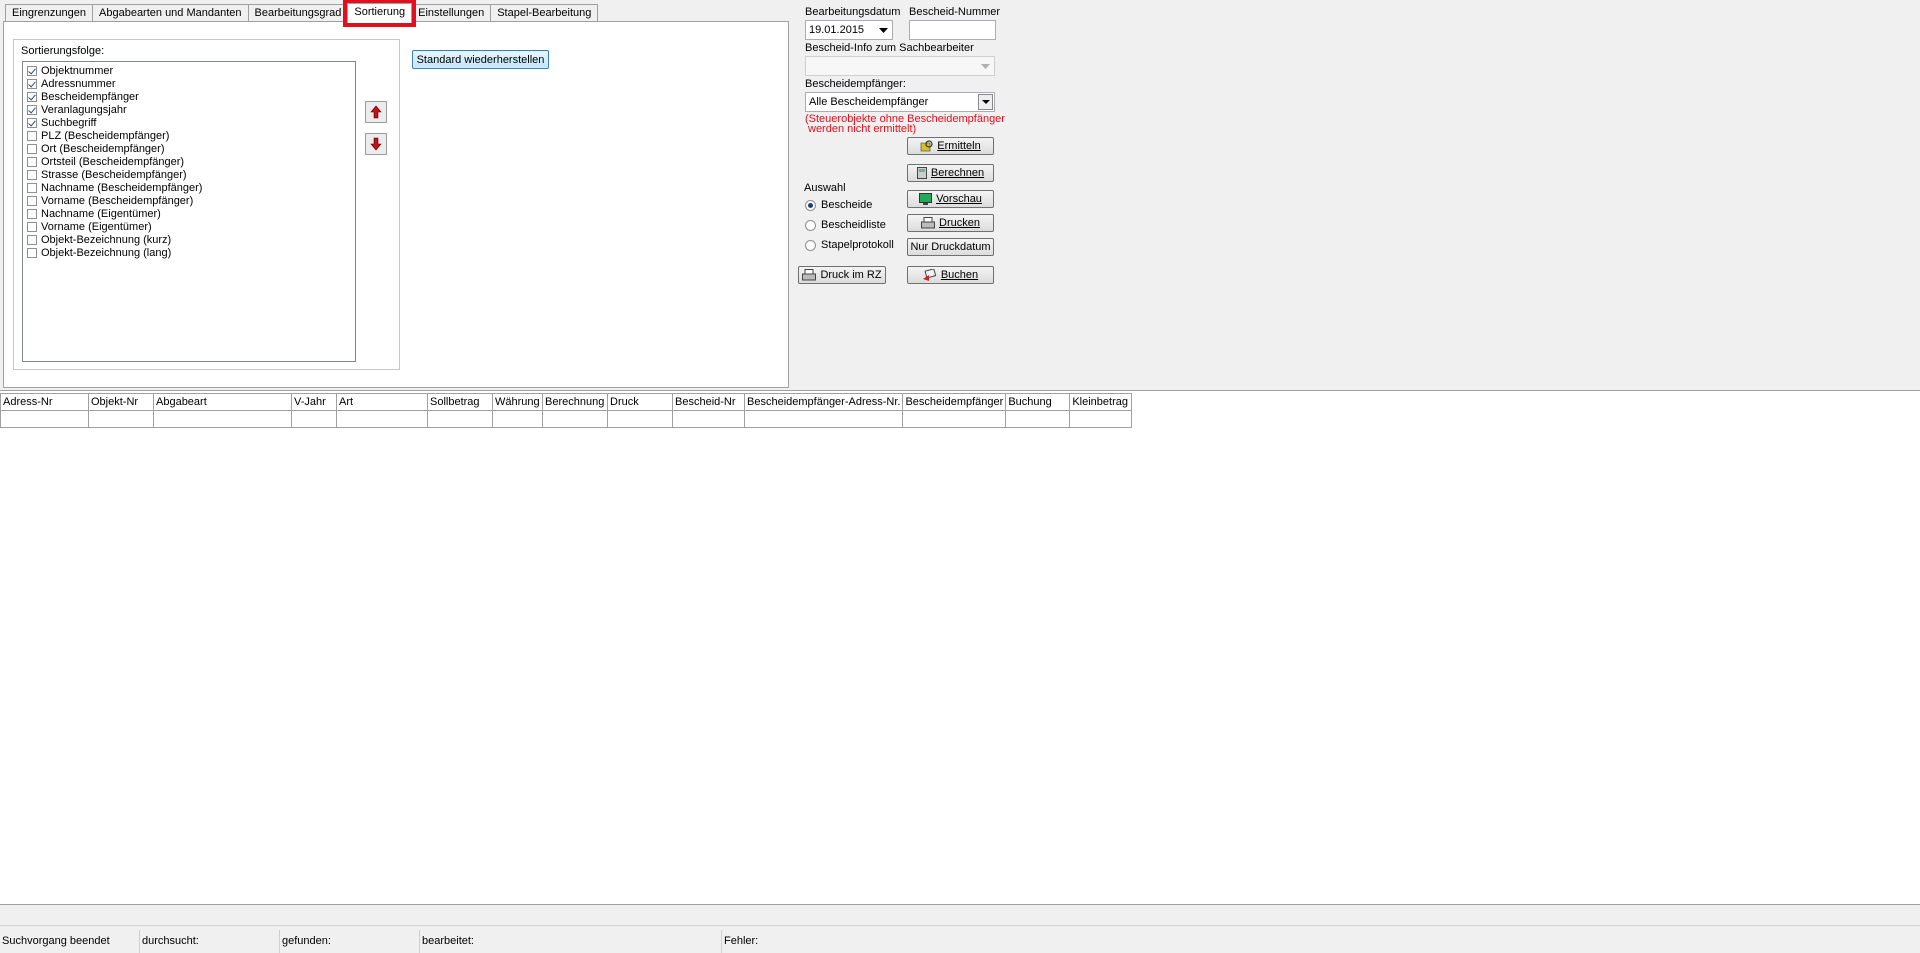  What do you see at coordinates (314, 402) in the screenshot?
I see `column-header: V-Jahr` at bounding box center [314, 402].